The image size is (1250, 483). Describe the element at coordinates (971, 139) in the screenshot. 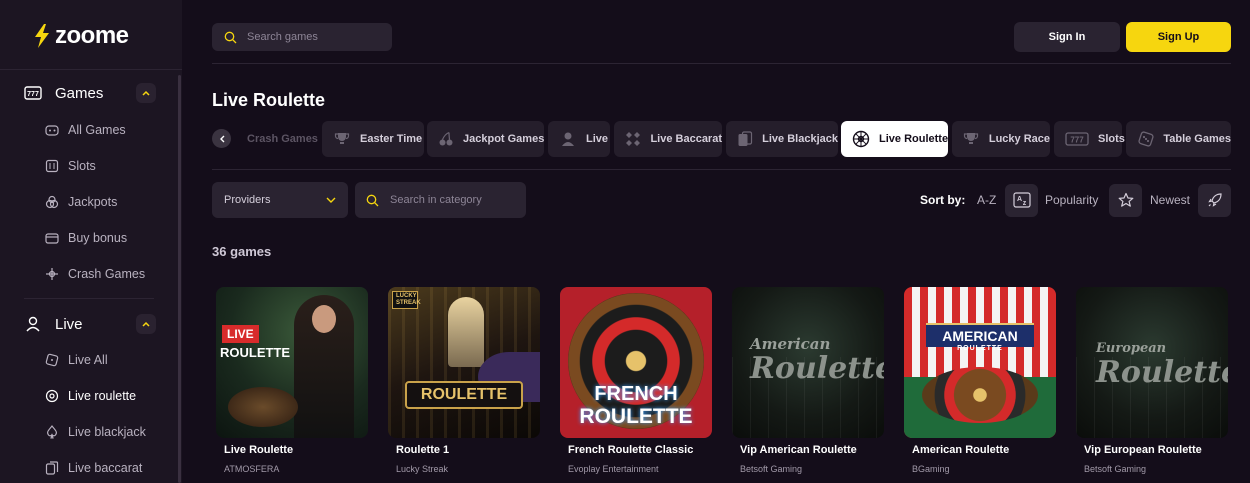

I see `trophy-icon` at that location.